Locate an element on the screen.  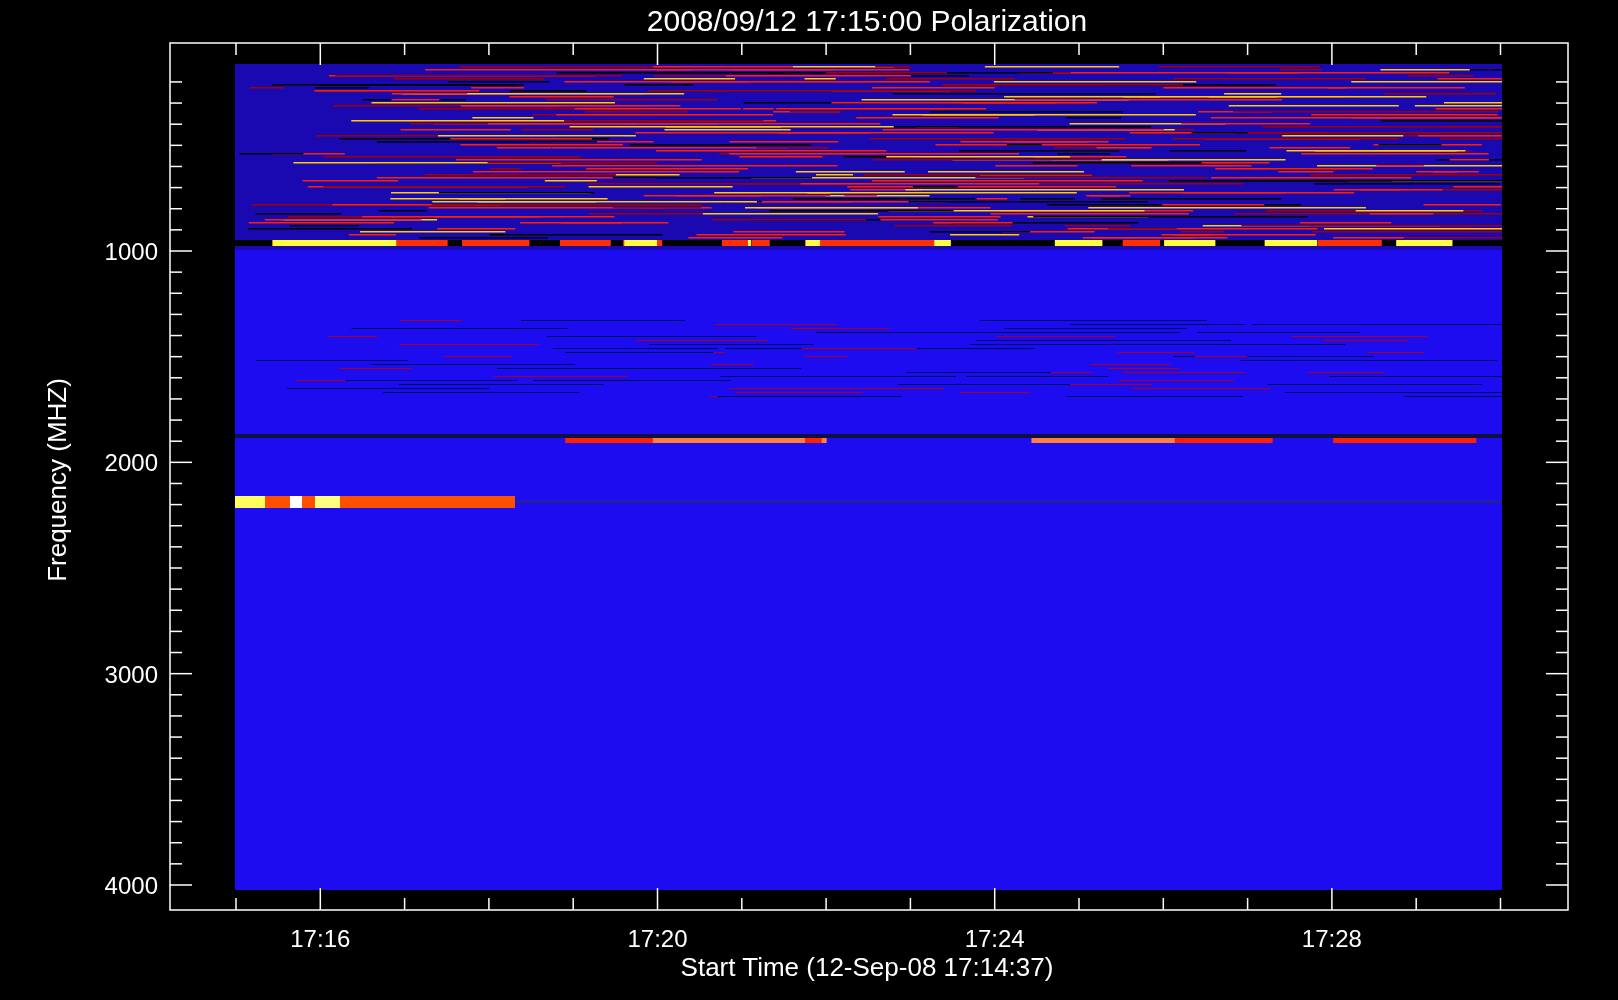
tick-label: 17:16 is located at coordinates (320, 938).